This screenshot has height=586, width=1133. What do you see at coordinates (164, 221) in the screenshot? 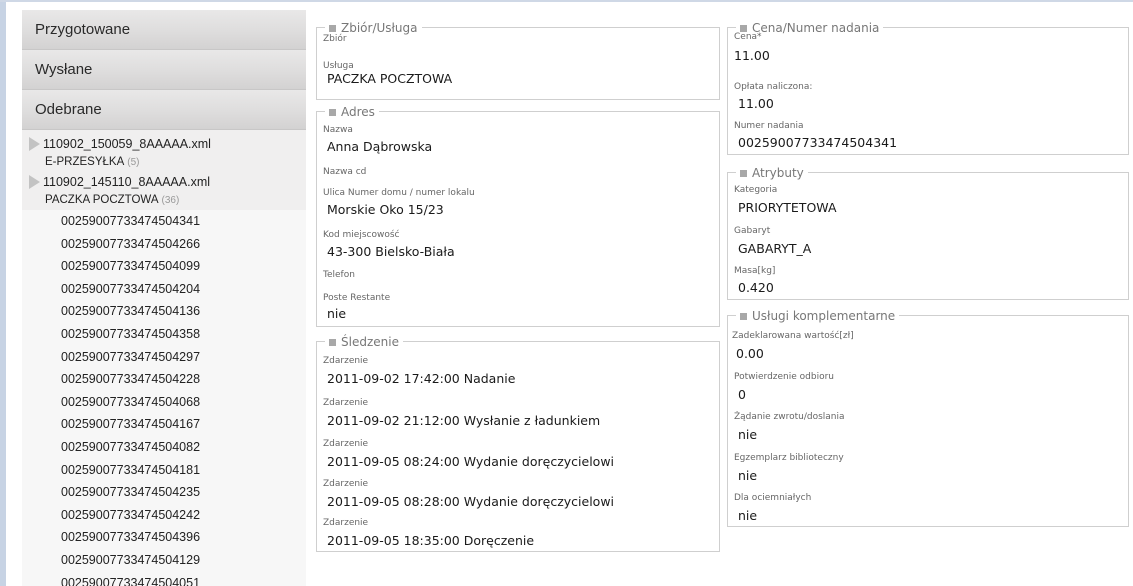
I see `list-item: 00259007733474504341` at bounding box center [164, 221].